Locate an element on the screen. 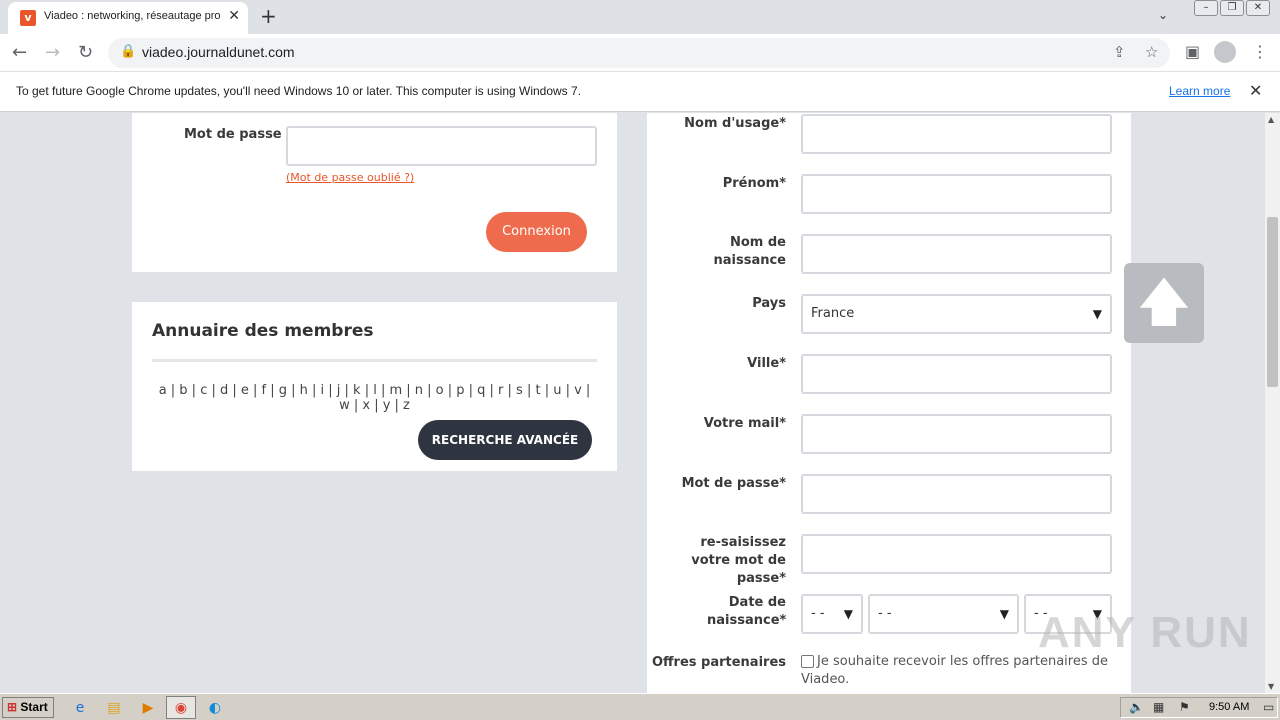  window-controls: – ❐ ✕ is located at coordinates (1232, 9).